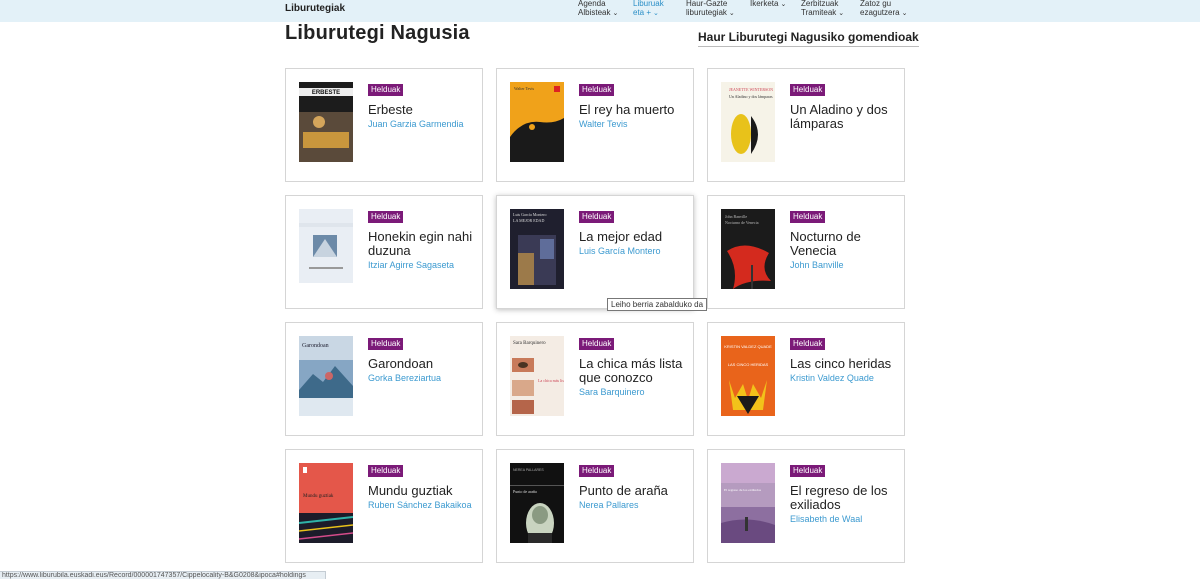 This screenshot has height=579, width=1200. Describe the element at coordinates (657, 304) in the screenshot. I see `new-window-tooltip: Leiho berria zabalduko da` at that location.